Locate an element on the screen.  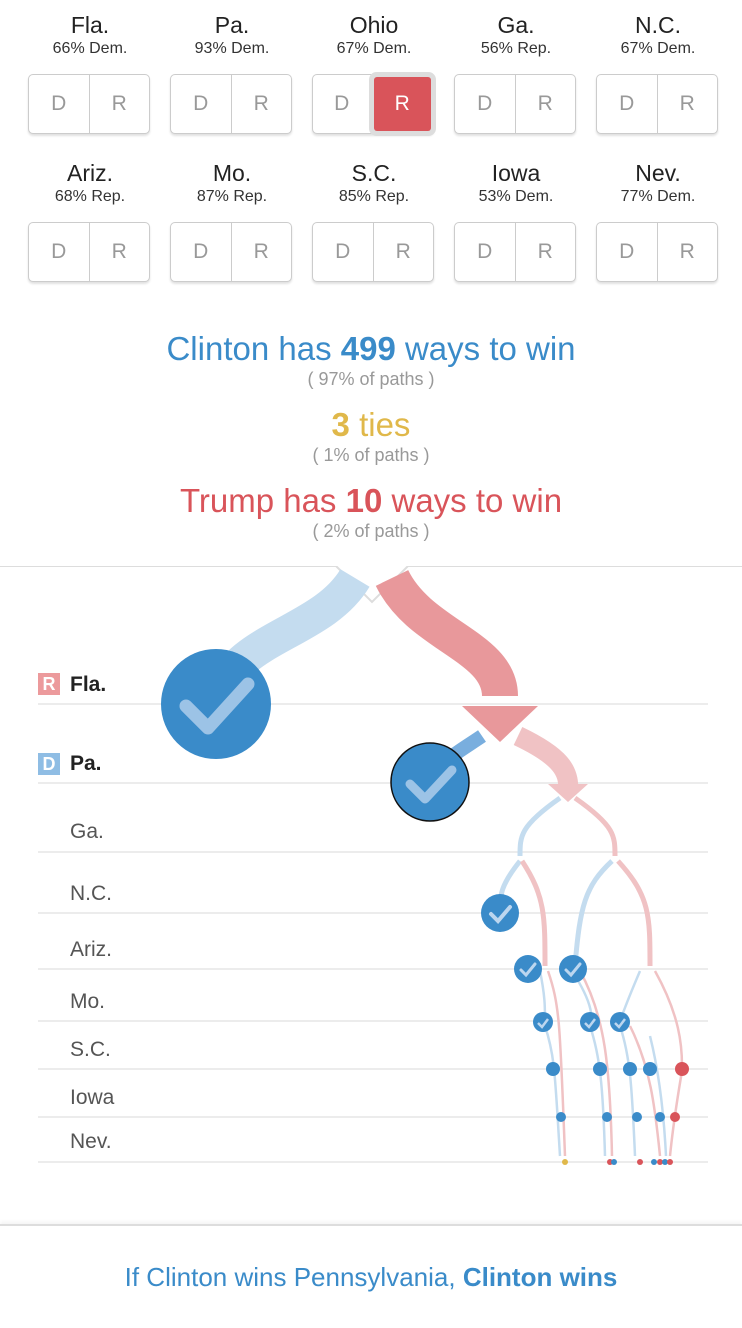
state-nev: Nev. 77% Dem. D R is located at coordinates (658, 221).